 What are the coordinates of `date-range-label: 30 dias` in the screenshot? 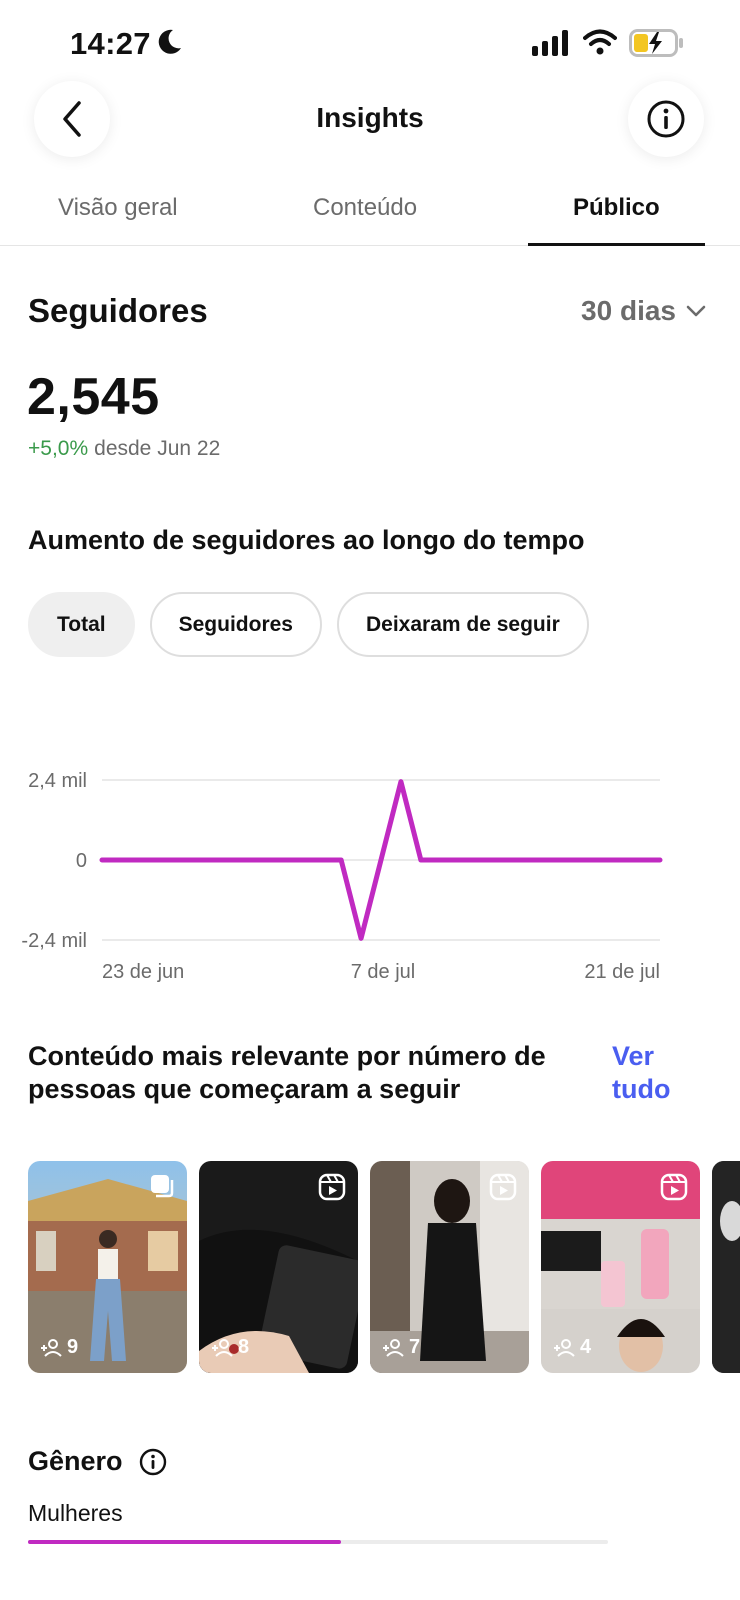 It's located at (628, 310).